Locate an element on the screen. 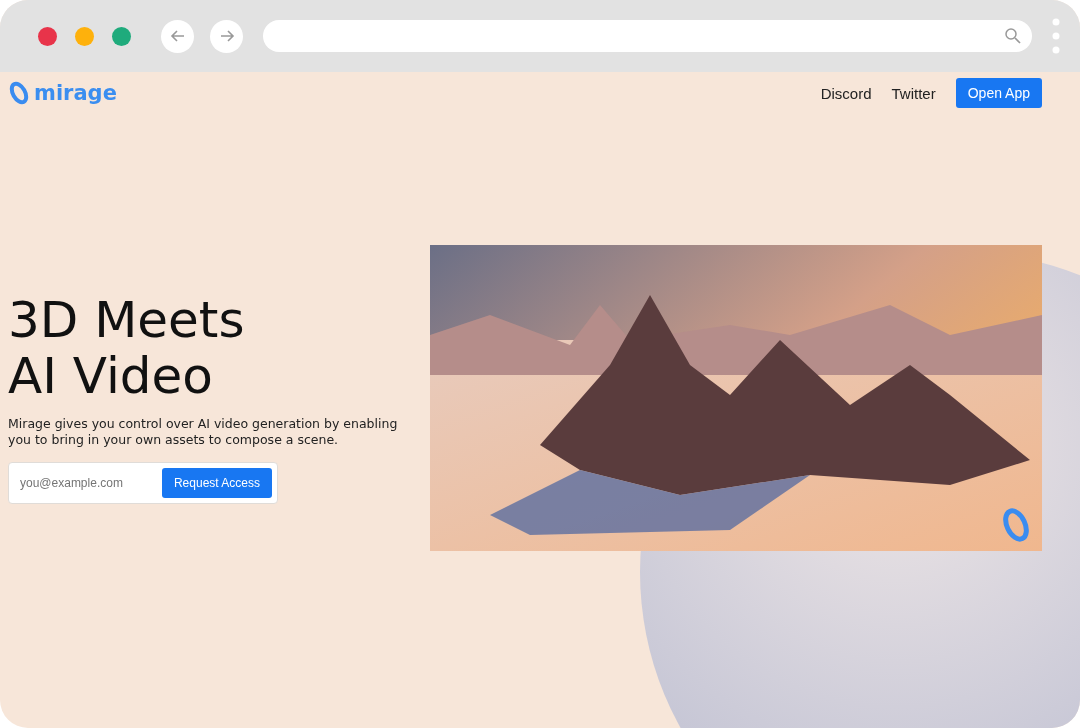 Image resolution: width=1080 pixels, height=728 pixels. search-icon is located at coordinates (1013, 36).